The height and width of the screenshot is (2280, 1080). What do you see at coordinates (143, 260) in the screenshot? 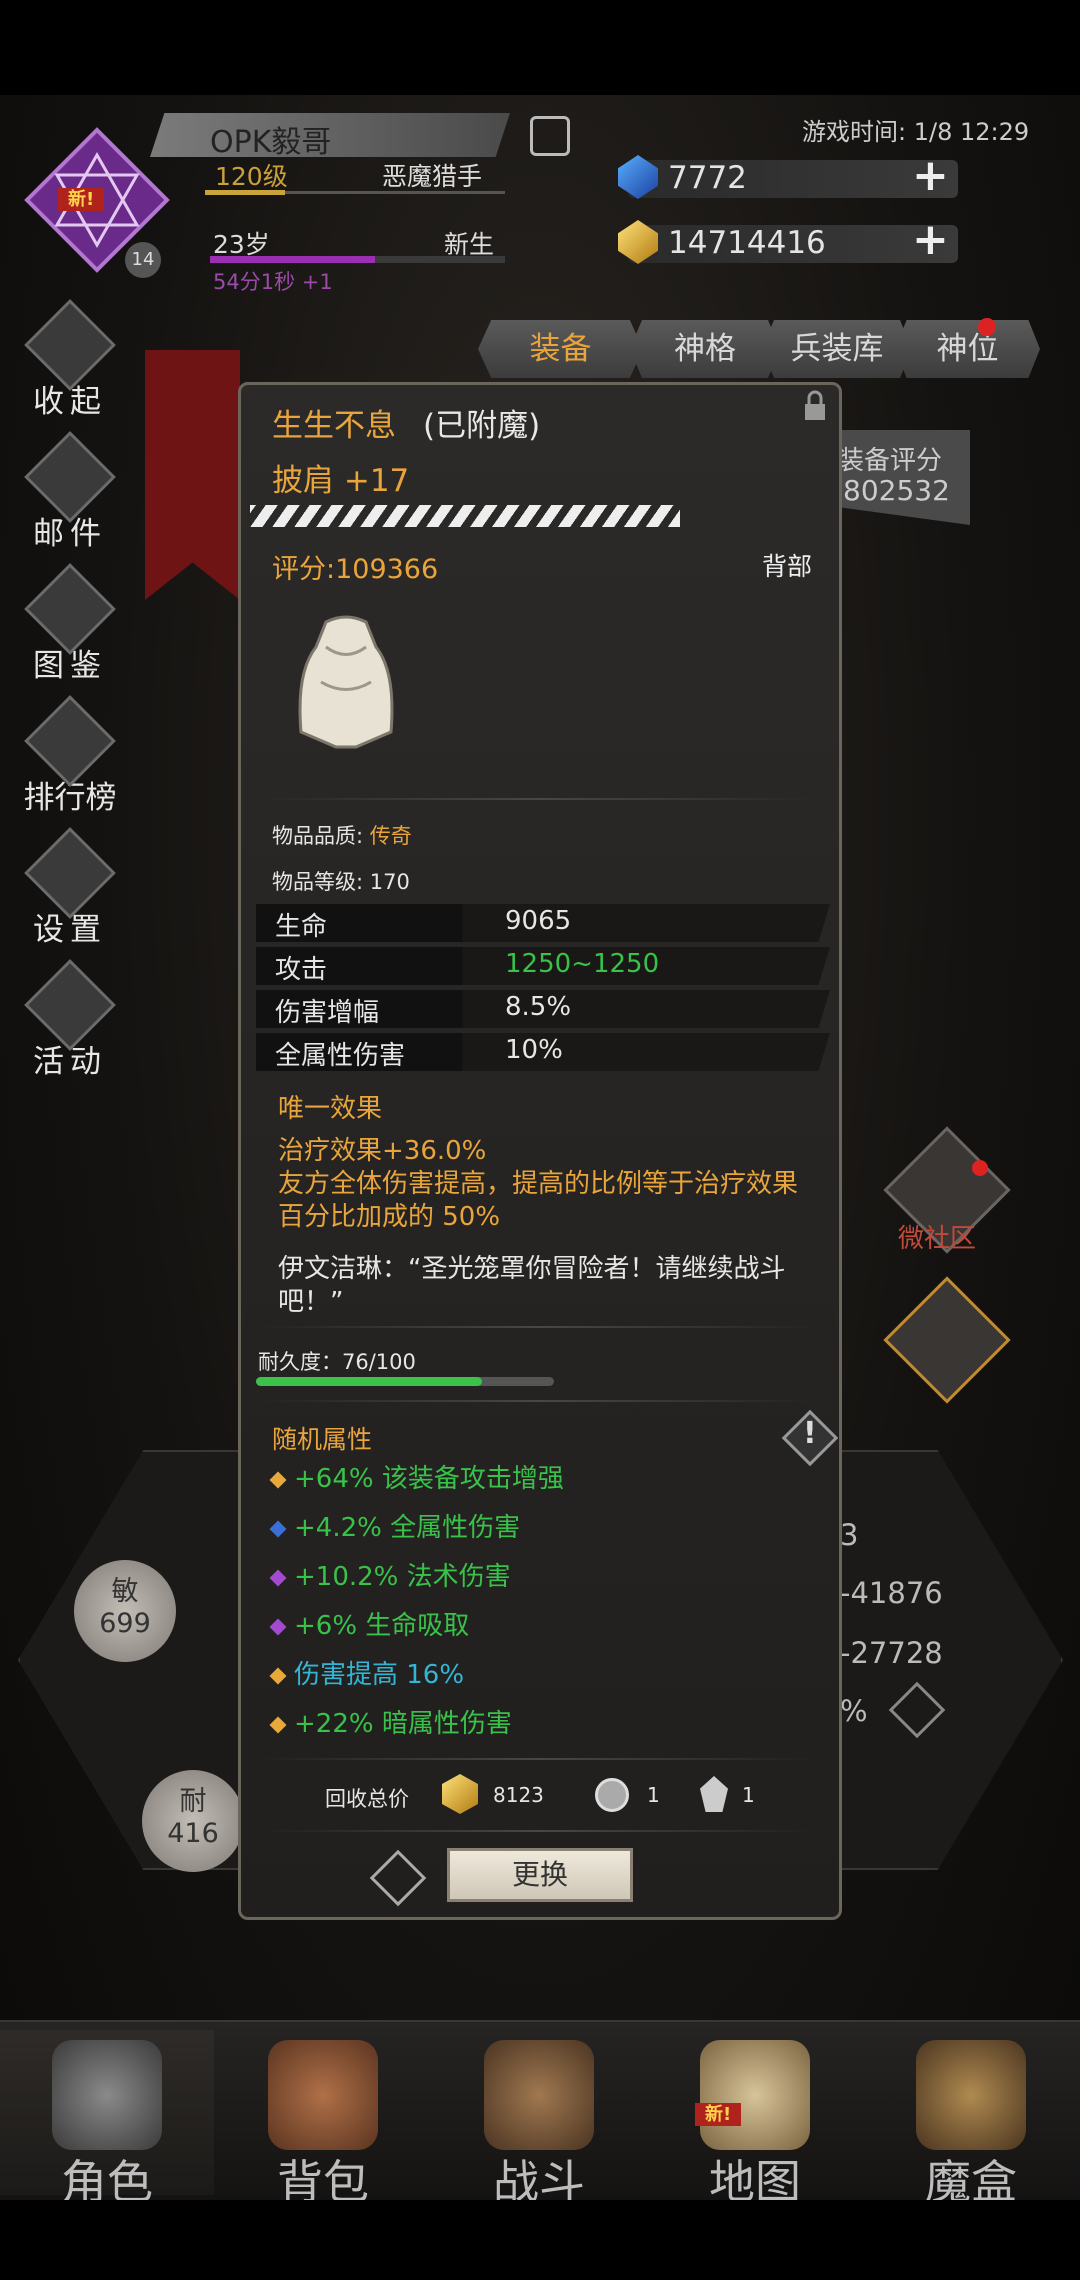
I see `avatar-count-badge: 14` at bounding box center [143, 260].